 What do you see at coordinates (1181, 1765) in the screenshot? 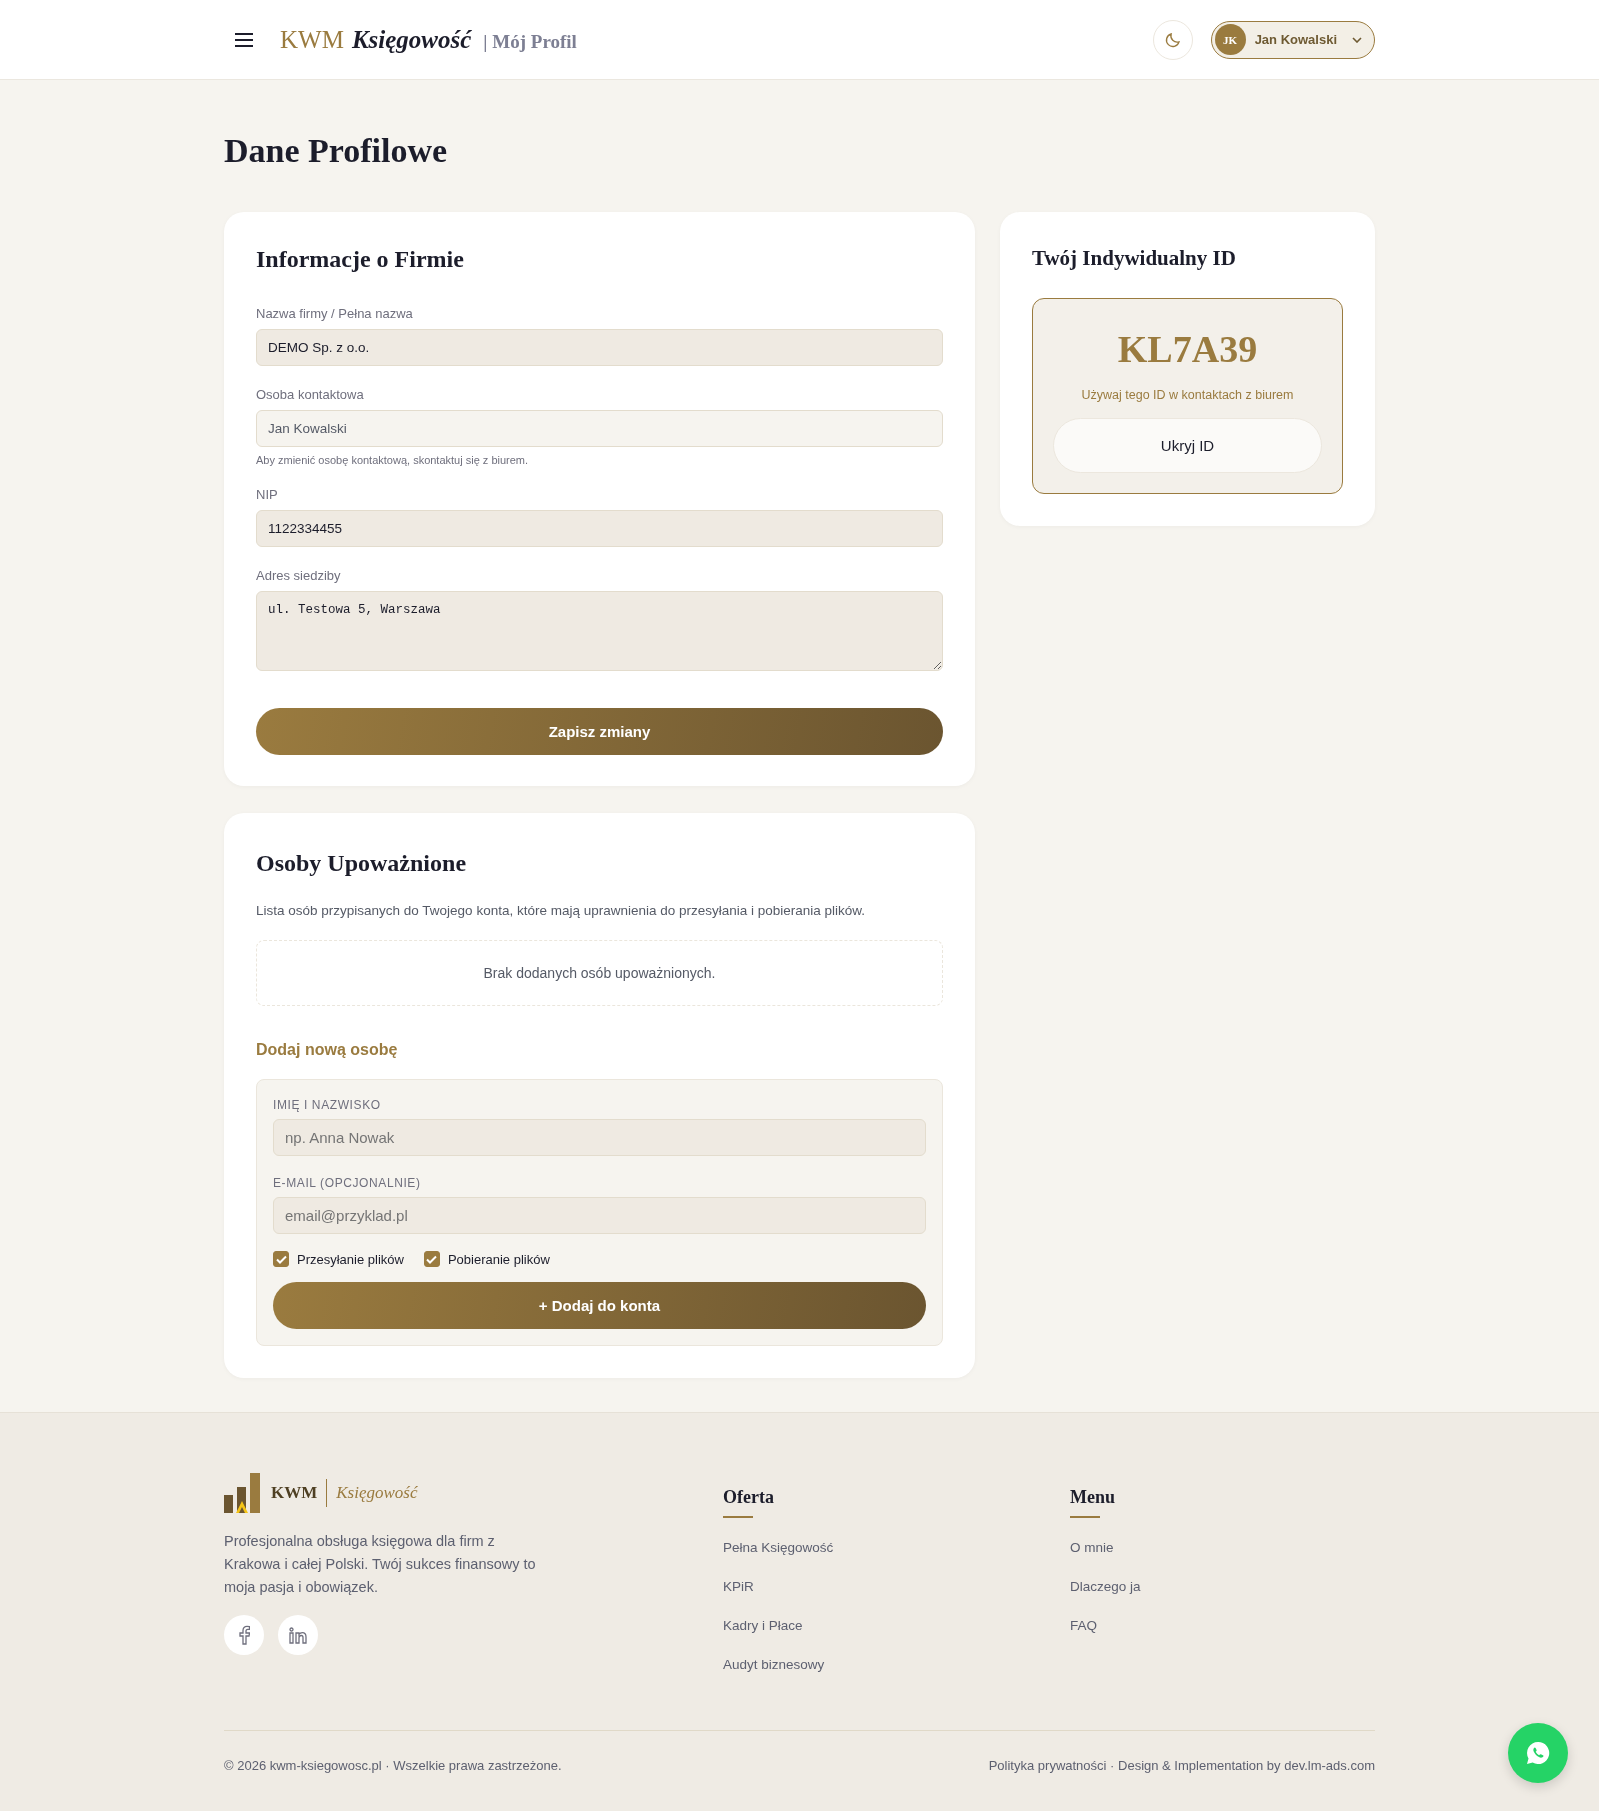
I see `credits-text: Polityka prywatności · Design & Implementation by dev.lm-ads.com` at bounding box center [1181, 1765].